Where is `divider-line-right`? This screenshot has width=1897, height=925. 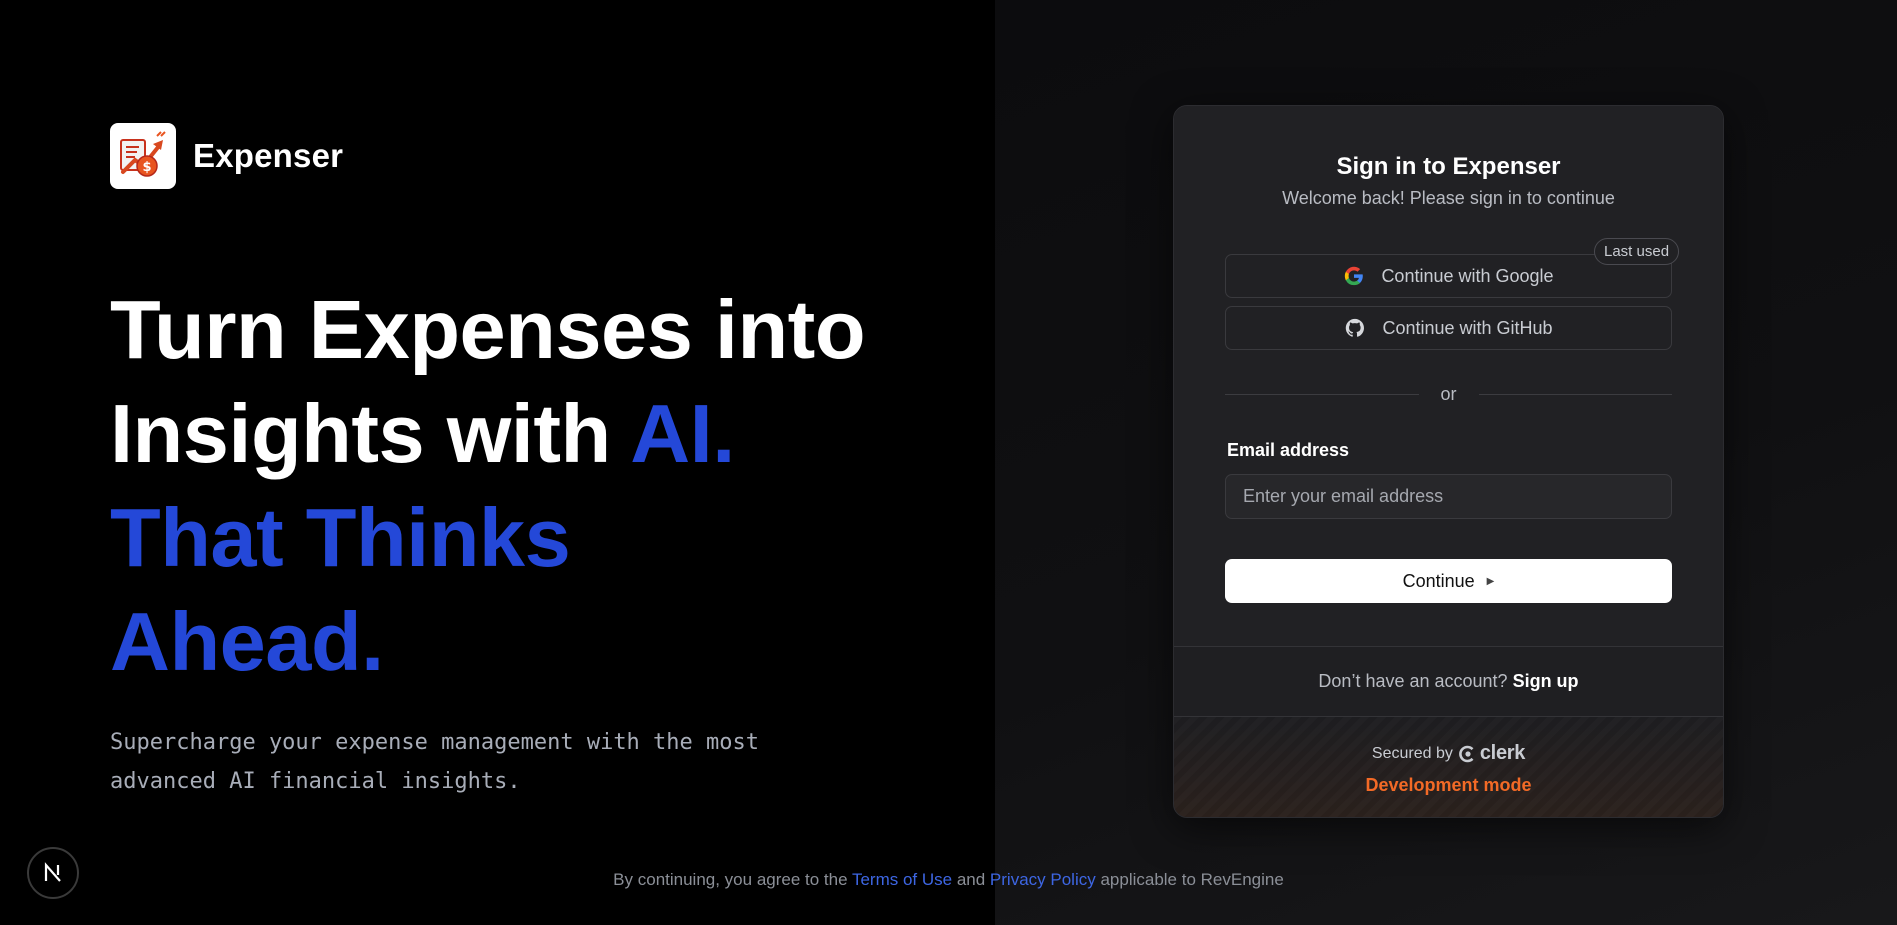 divider-line-right is located at coordinates (1575, 394).